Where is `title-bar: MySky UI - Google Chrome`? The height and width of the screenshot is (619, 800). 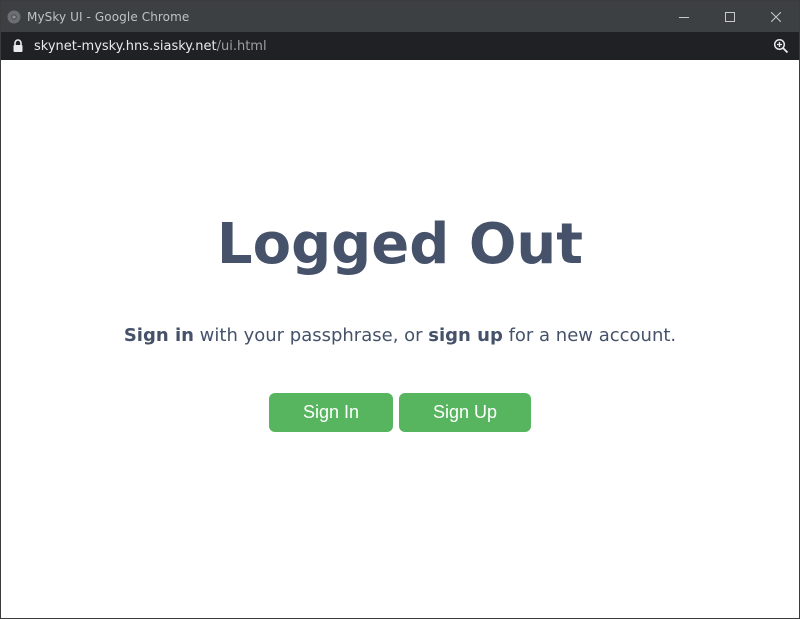 title-bar: MySky UI - Google Chrome is located at coordinates (400, 16).